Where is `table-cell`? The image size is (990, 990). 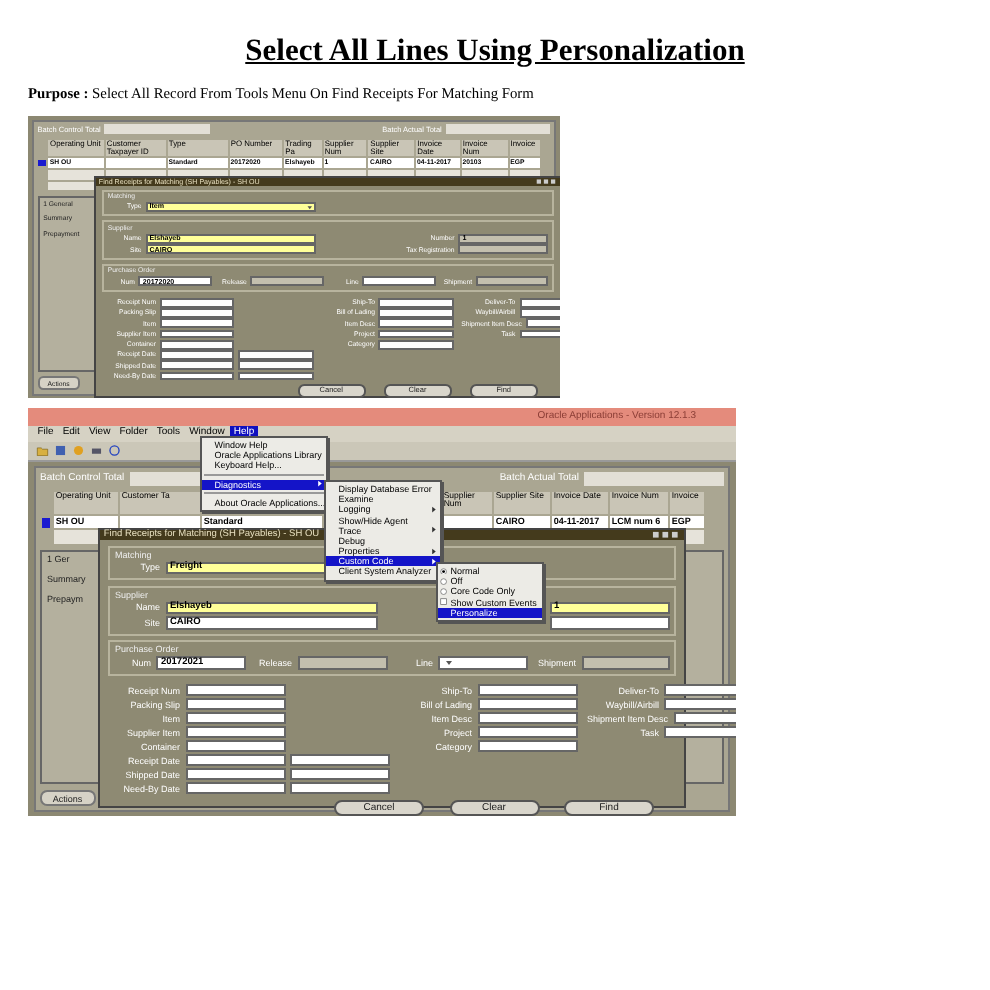 table-cell is located at coordinates (467, 522).